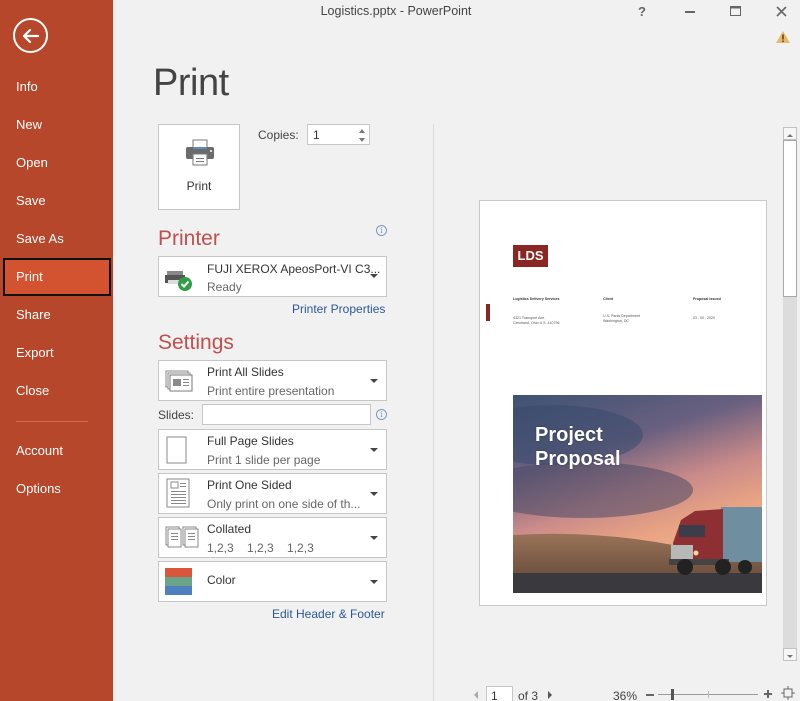 This screenshot has height=701, width=800. Describe the element at coordinates (528, 695) in the screenshot. I see `page-count: of 3` at that location.